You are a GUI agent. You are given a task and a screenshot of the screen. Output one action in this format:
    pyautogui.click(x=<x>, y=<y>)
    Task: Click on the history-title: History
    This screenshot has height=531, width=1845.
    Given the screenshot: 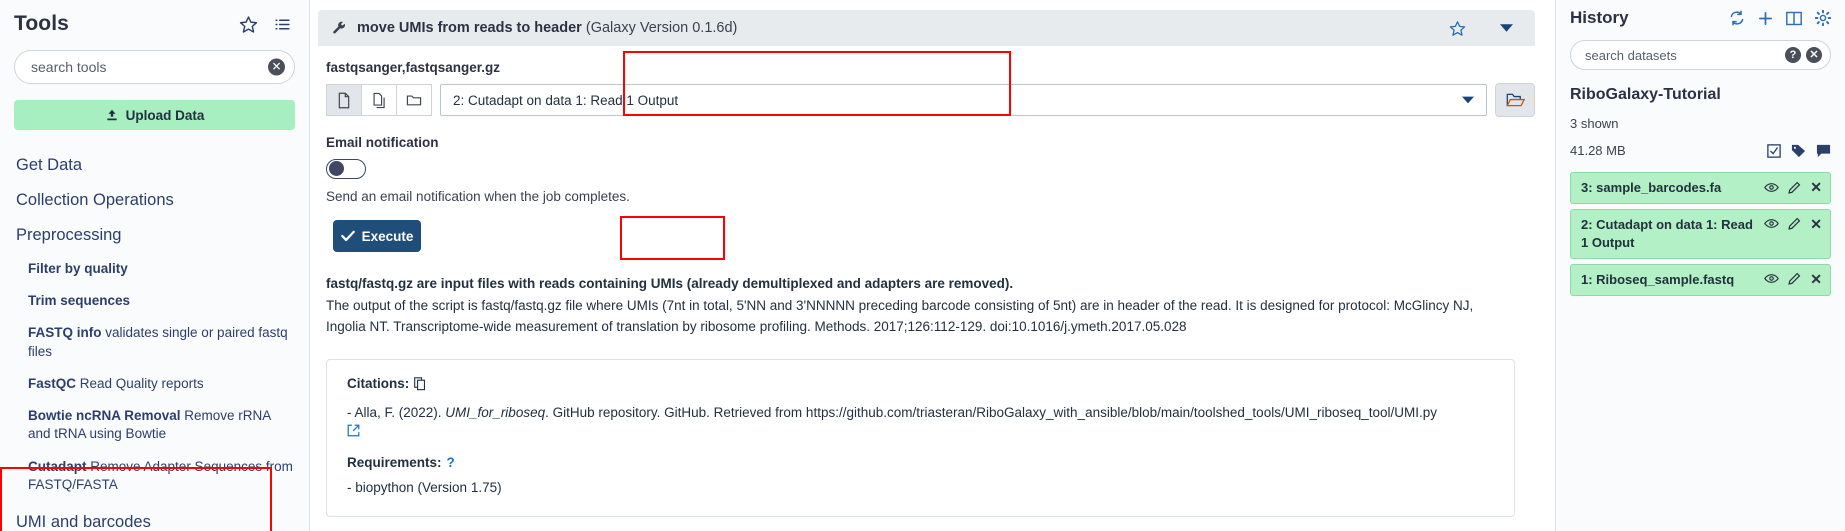 What is the action you would take?
    pyautogui.click(x=1599, y=17)
    